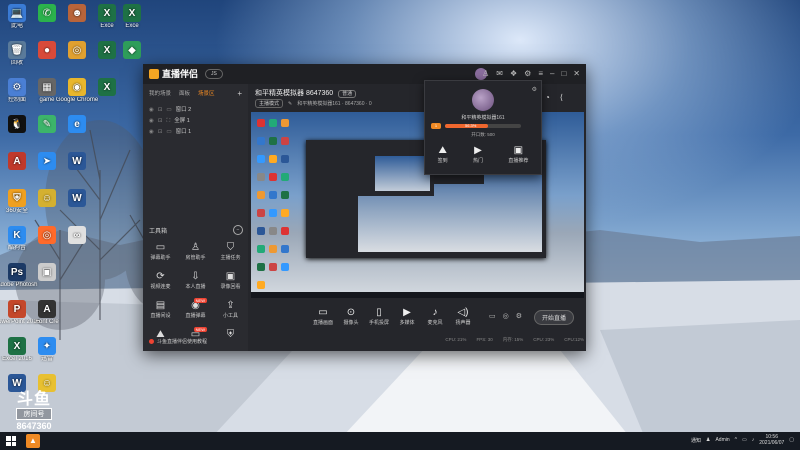 The image size is (800, 450). What do you see at coordinates (379, 316) in the screenshot?
I see `source-control: ▯ 手机投屏` at bounding box center [379, 316].